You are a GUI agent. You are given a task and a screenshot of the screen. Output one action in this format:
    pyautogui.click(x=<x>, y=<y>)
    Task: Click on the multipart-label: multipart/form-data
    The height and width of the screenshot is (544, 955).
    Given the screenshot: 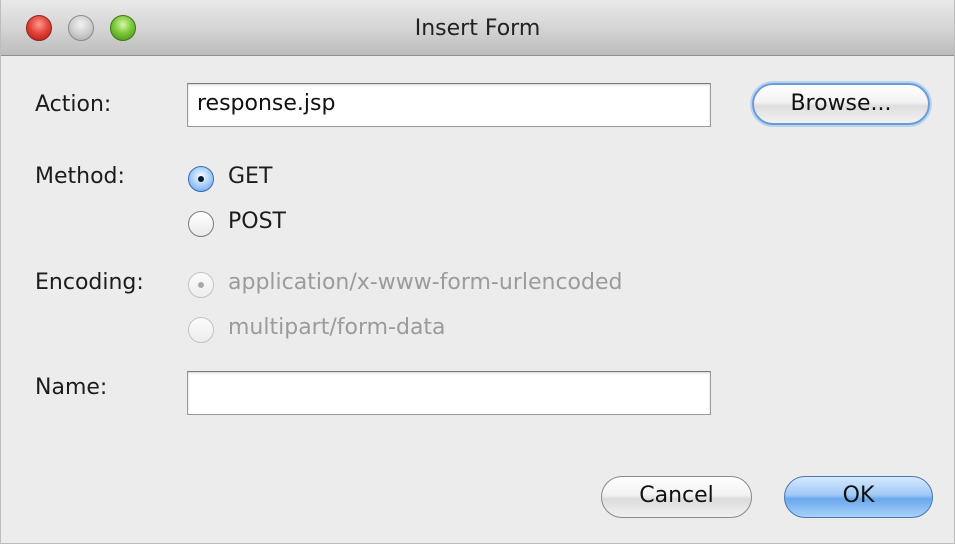 What is the action you would take?
    pyautogui.click(x=337, y=327)
    